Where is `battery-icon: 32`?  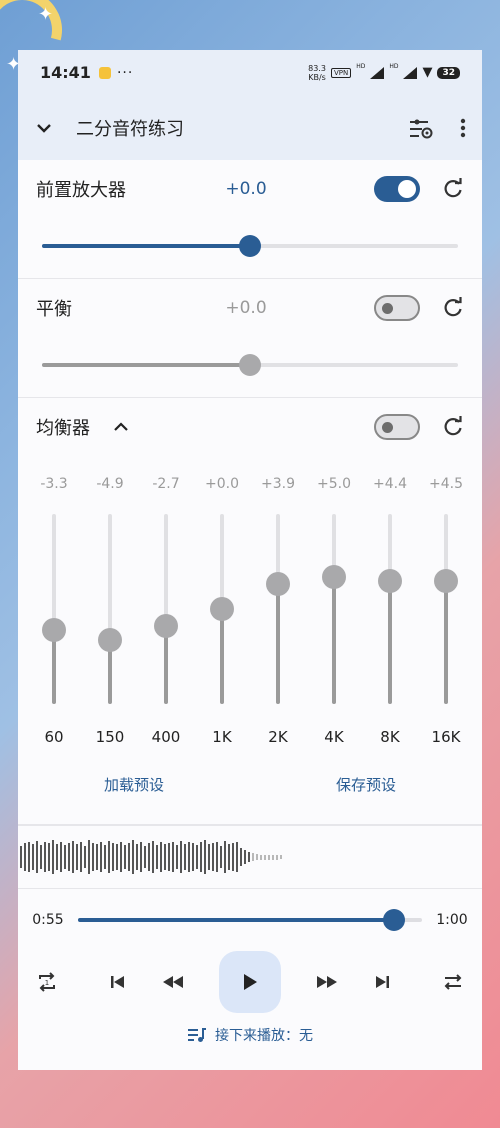
battery-icon: 32 is located at coordinates (448, 72).